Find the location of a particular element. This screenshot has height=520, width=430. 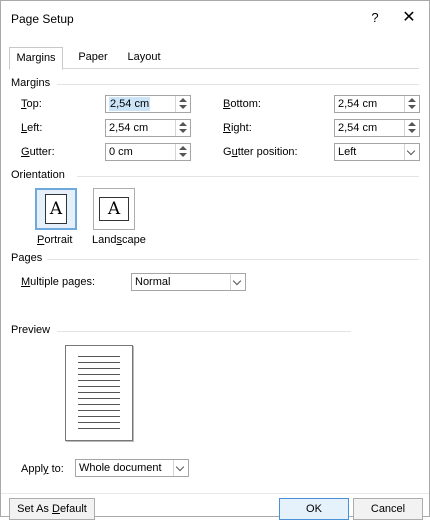

tab-margins: Margins is located at coordinates (36, 58).